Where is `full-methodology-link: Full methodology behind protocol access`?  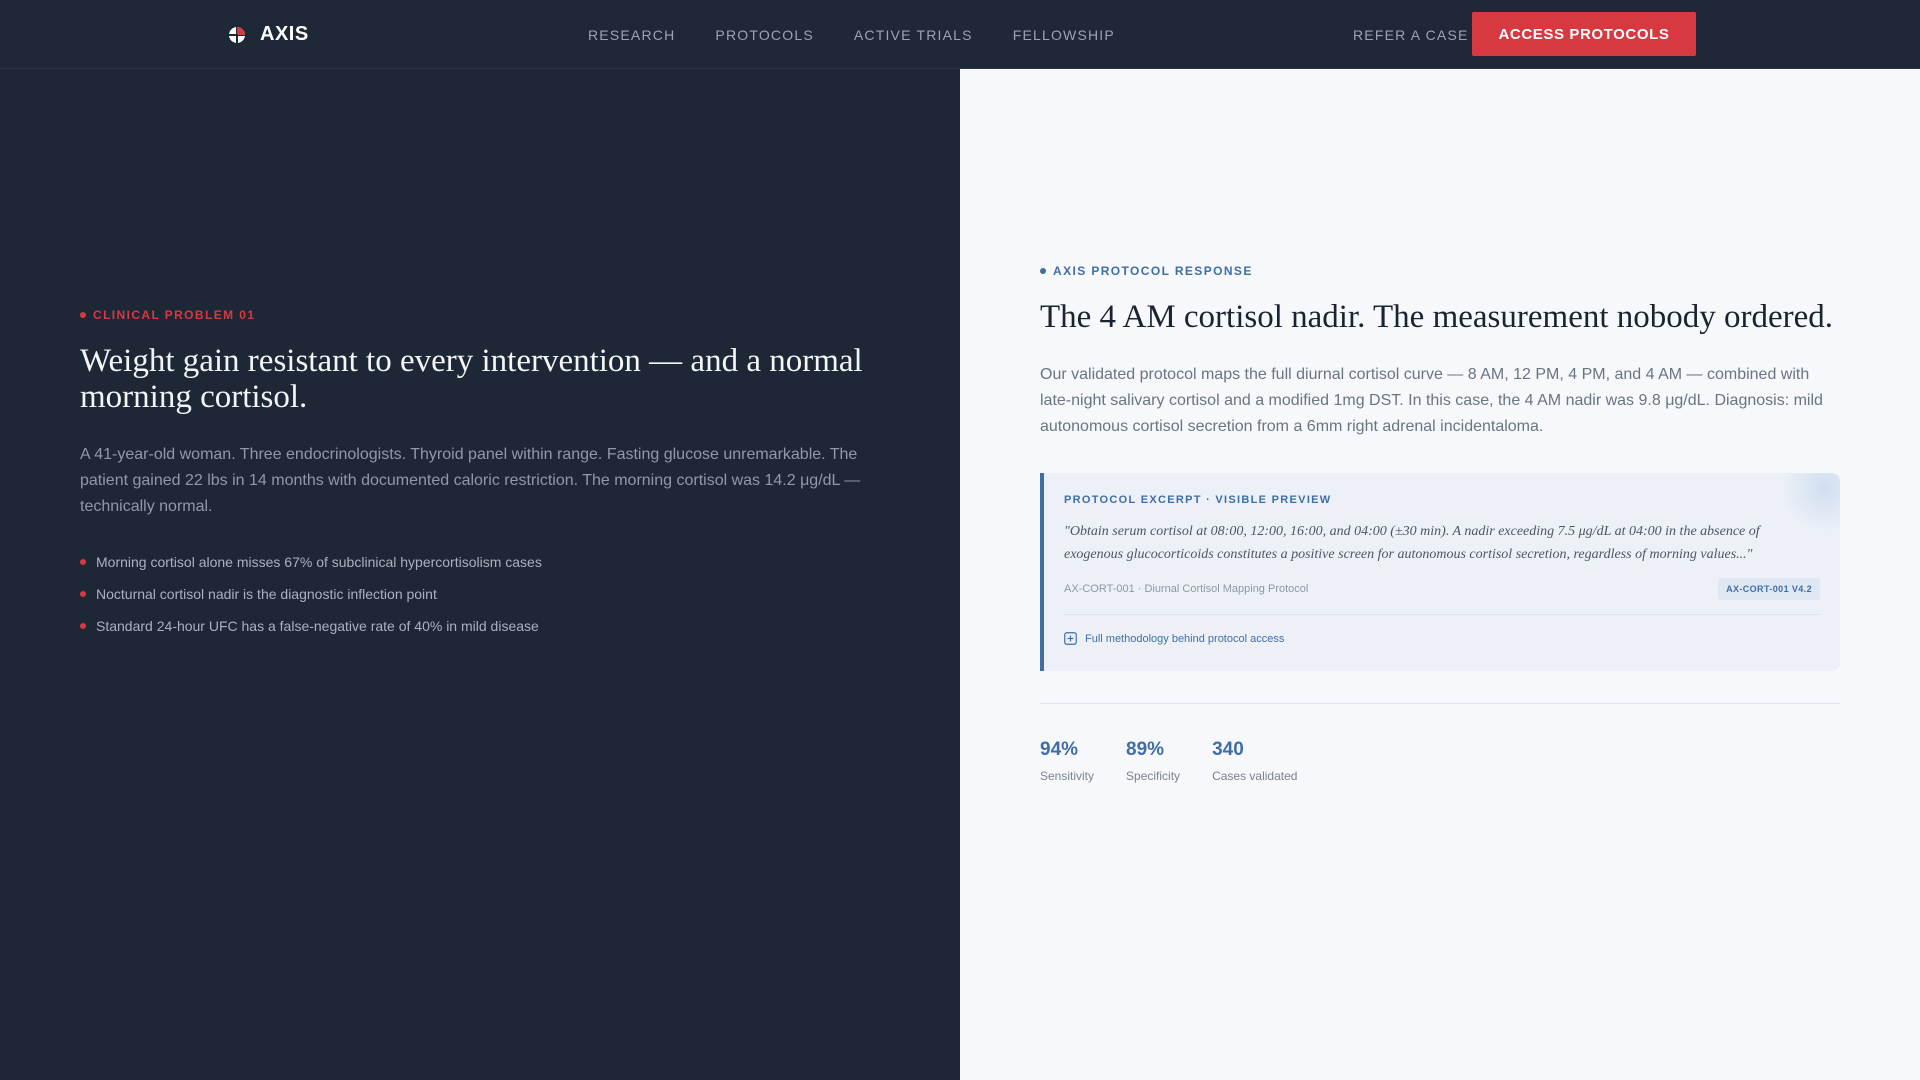 full-methodology-link: Full methodology behind protocol access is located at coordinates (1442, 638).